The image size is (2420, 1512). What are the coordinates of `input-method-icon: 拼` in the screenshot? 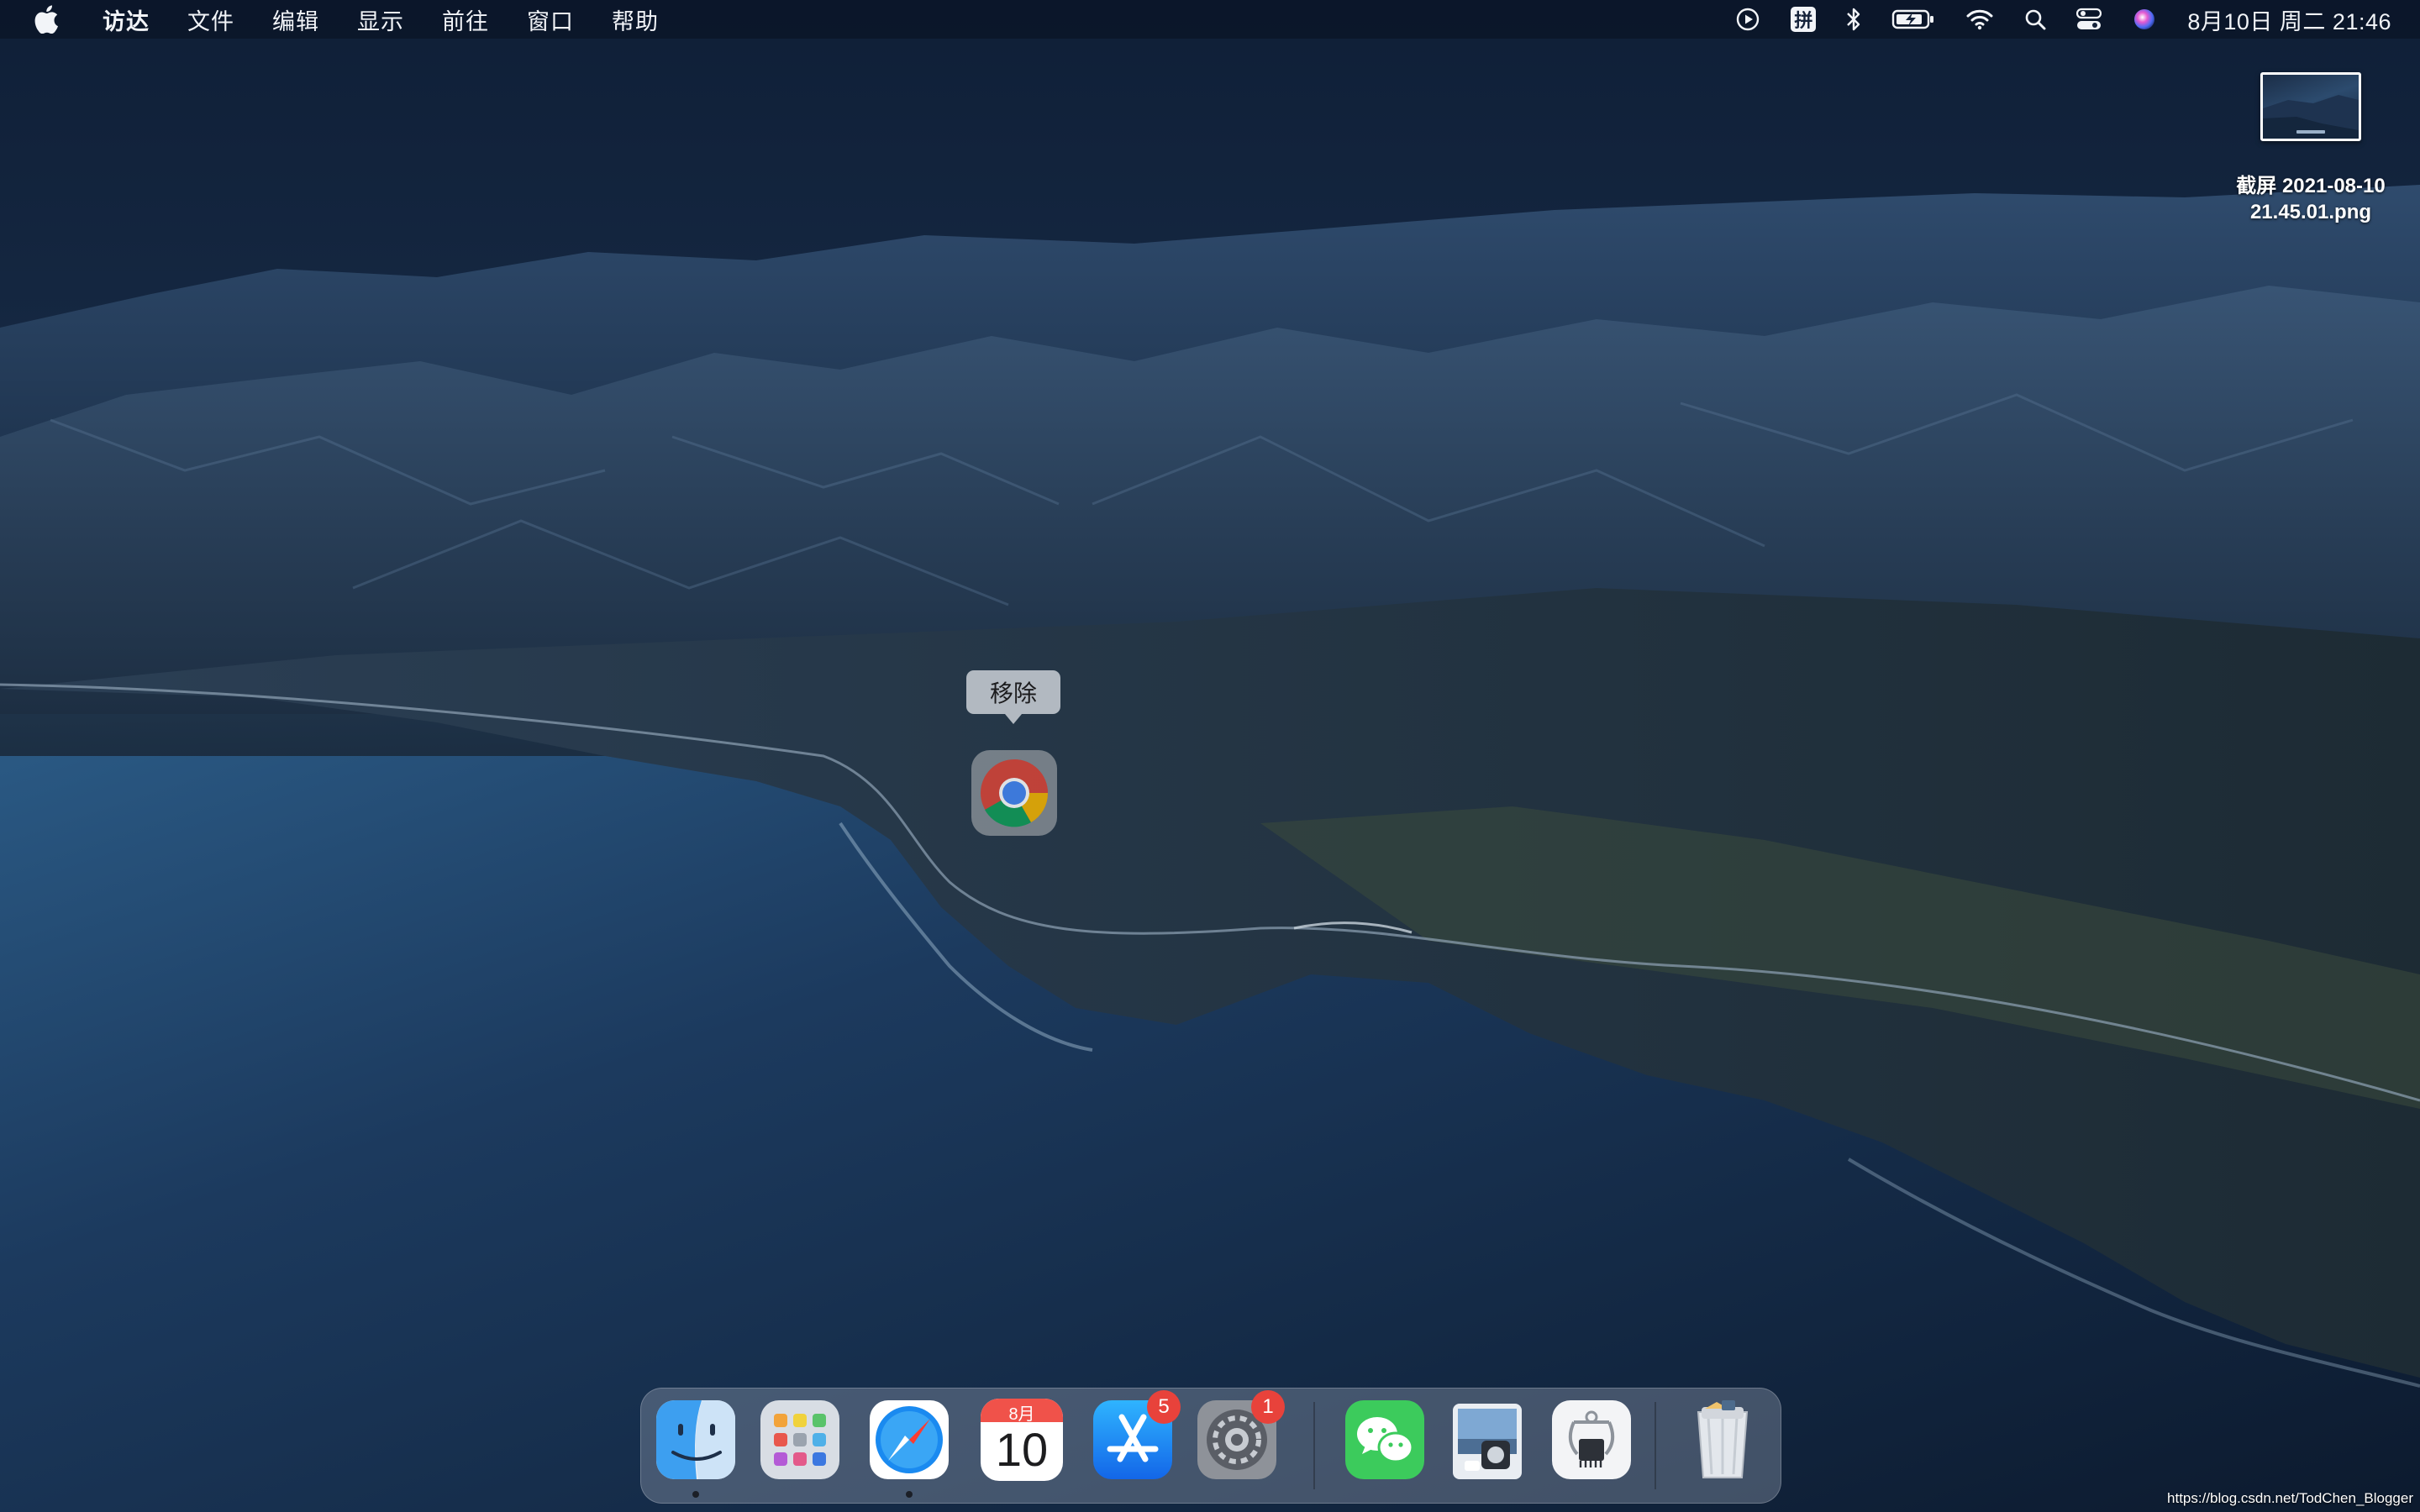 It's located at (1804, 19).